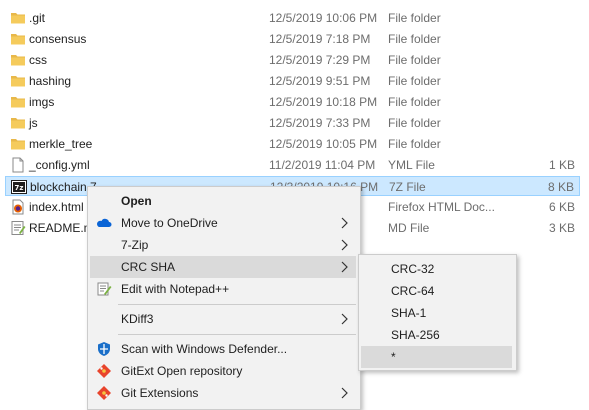  Describe the element at coordinates (323, 144) in the screenshot. I see `file-date: 12/5/2019 10:05 PM` at that location.